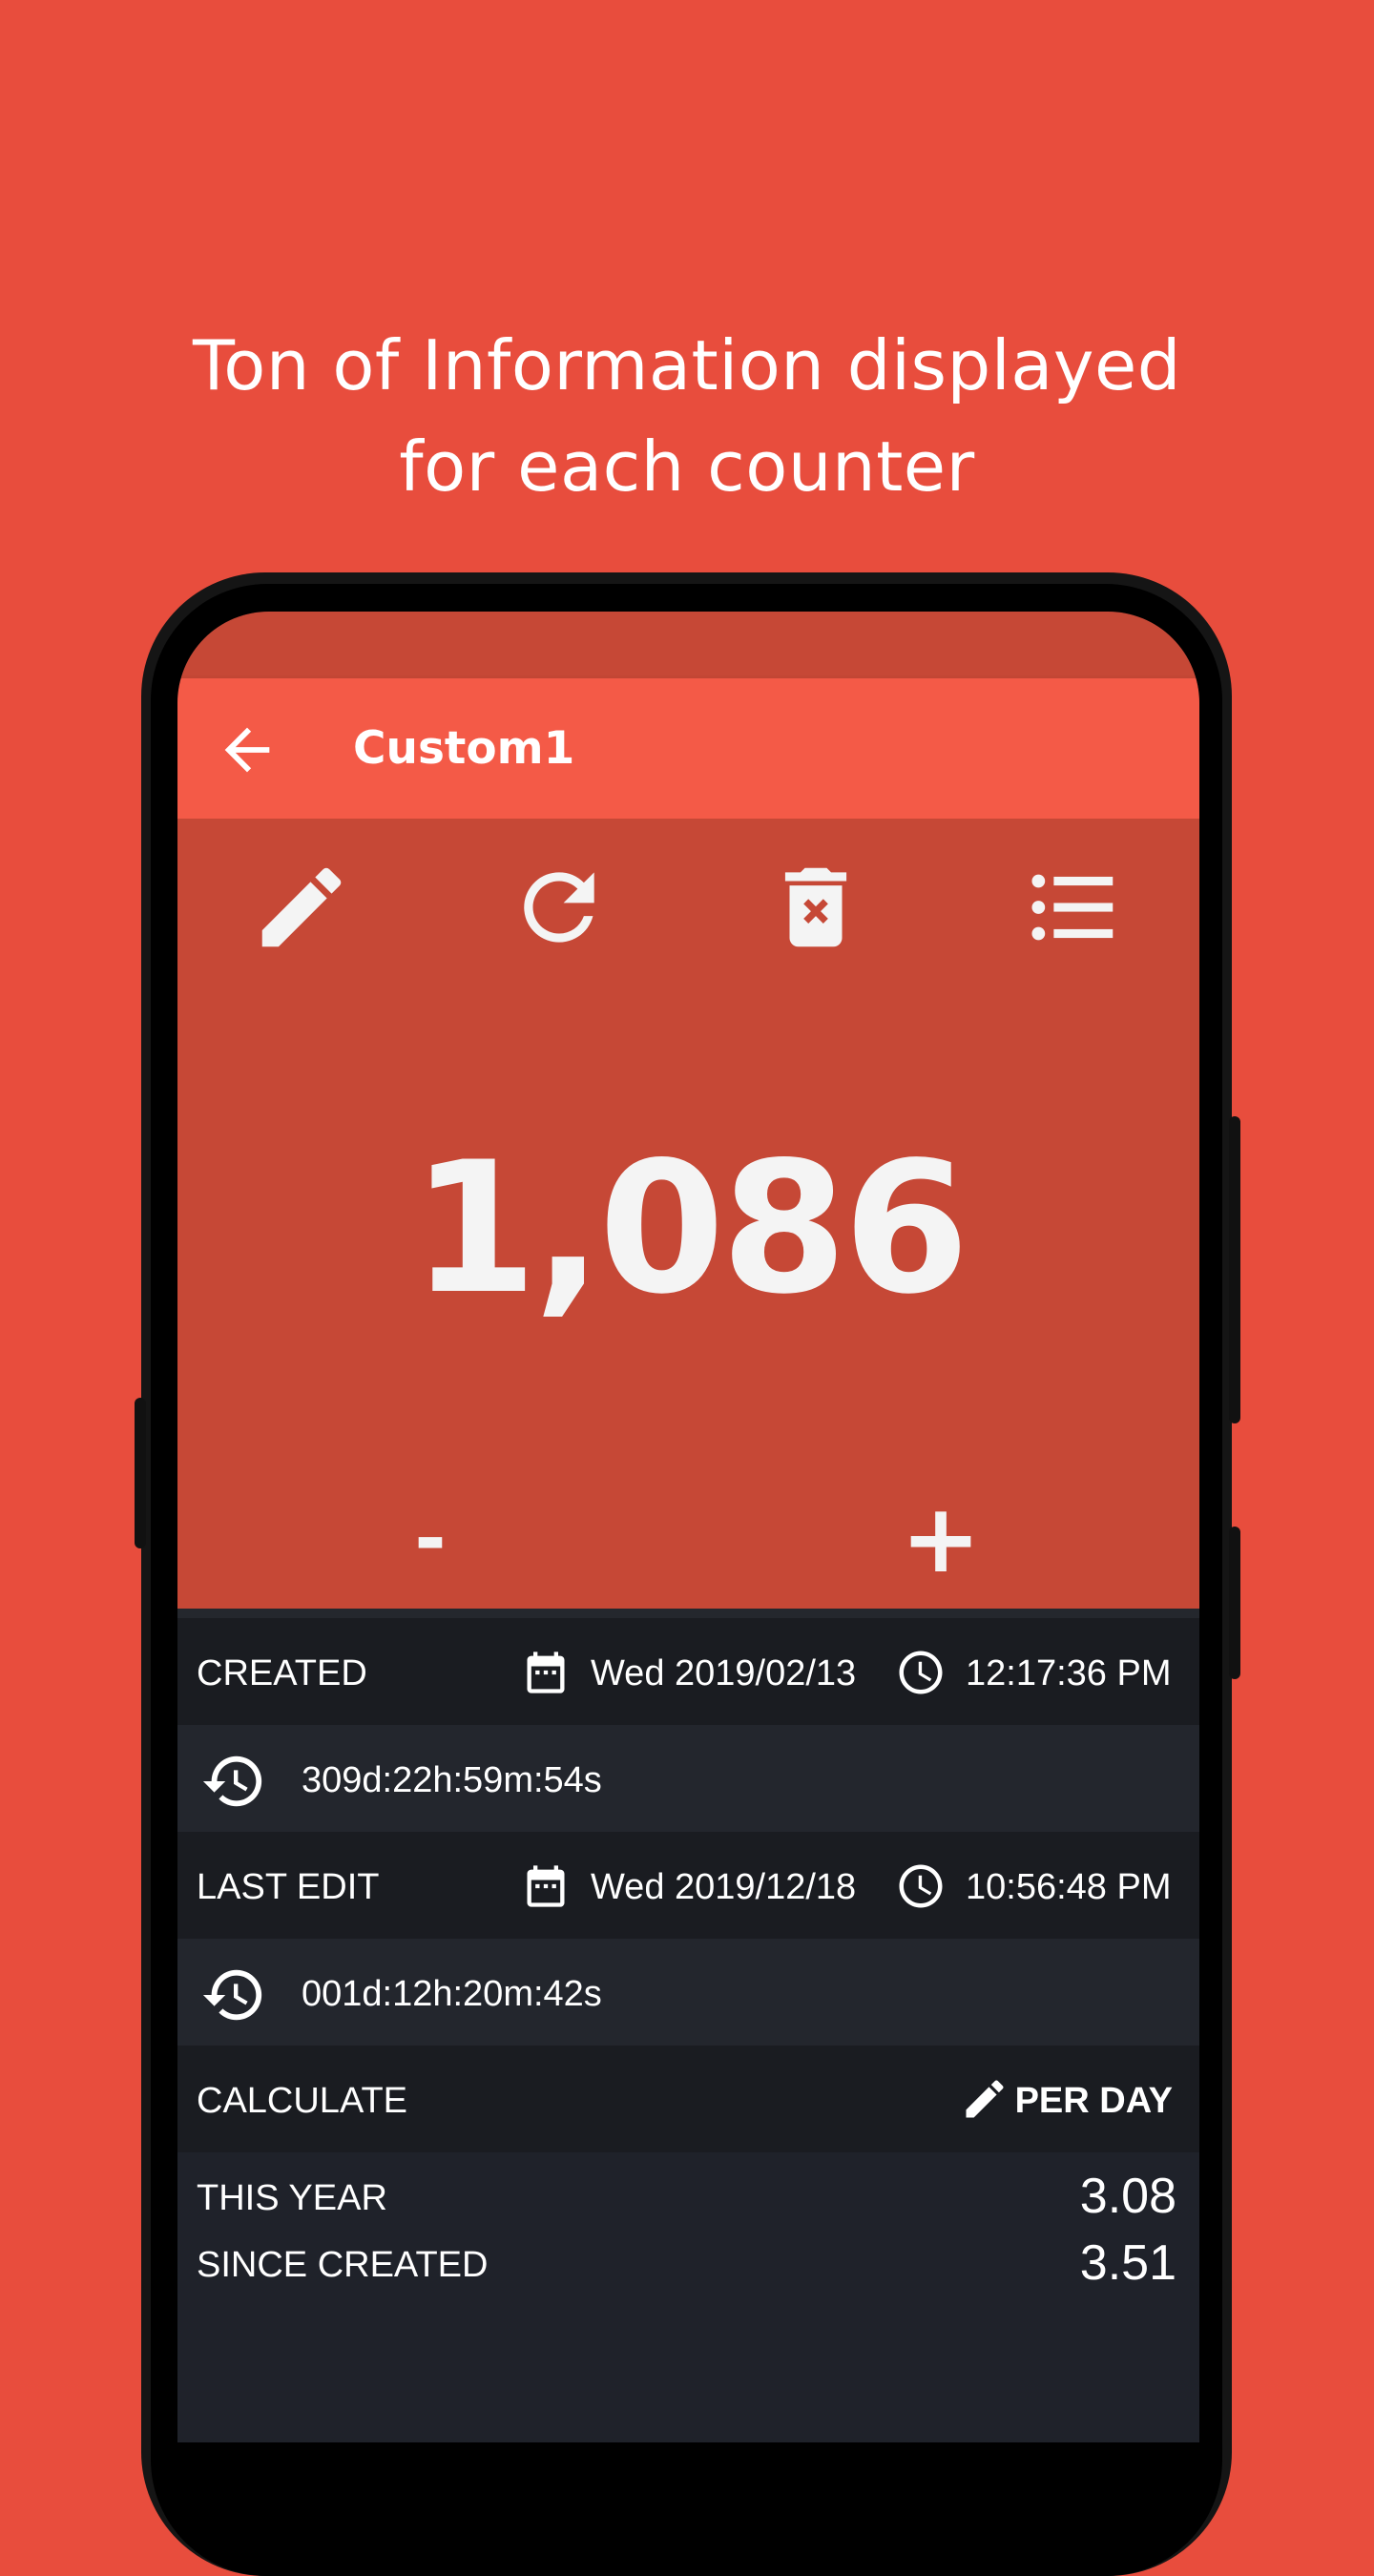  Describe the element at coordinates (688, 1992) in the screenshot. I see `last-edit-elapsed-row: 001d:12h:20m:42s` at that location.